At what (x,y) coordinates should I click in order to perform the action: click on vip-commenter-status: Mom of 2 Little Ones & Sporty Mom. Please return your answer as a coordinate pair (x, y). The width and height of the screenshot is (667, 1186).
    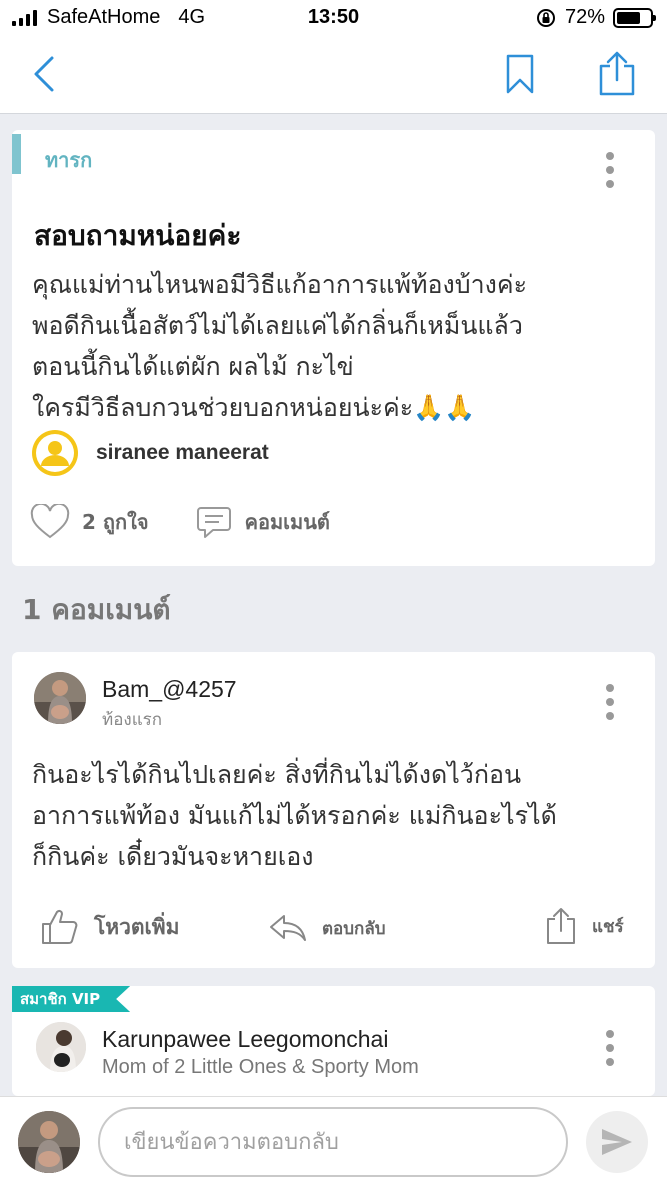
    Looking at the image, I should click on (260, 1067).